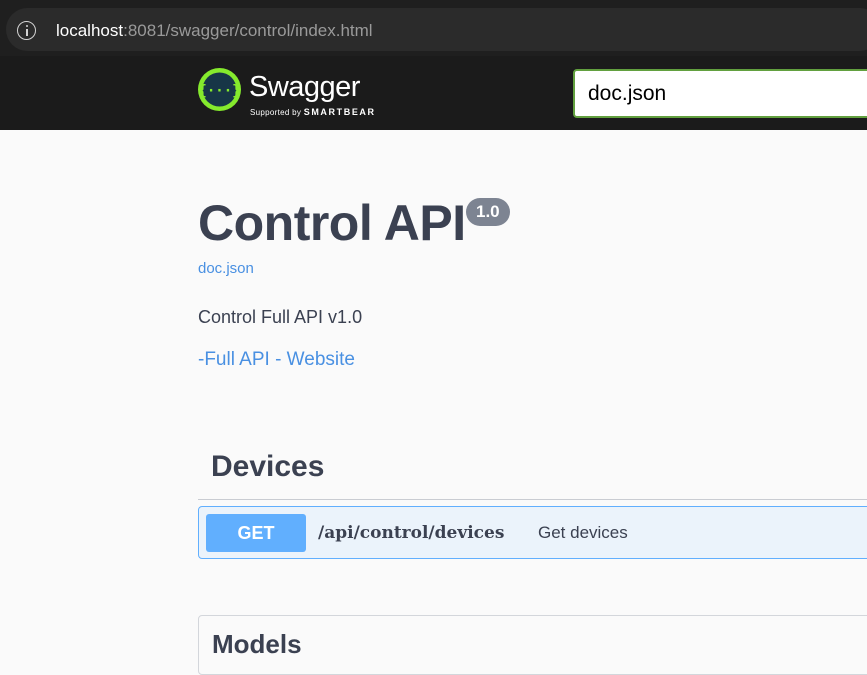 The width and height of the screenshot is (867, 675). I want to click on spec-url-input: doc.json, so click(720, 93).